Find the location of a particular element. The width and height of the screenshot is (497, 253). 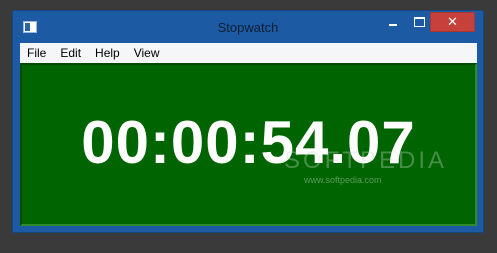

maximize-icon is located at coordinates (419, 22).